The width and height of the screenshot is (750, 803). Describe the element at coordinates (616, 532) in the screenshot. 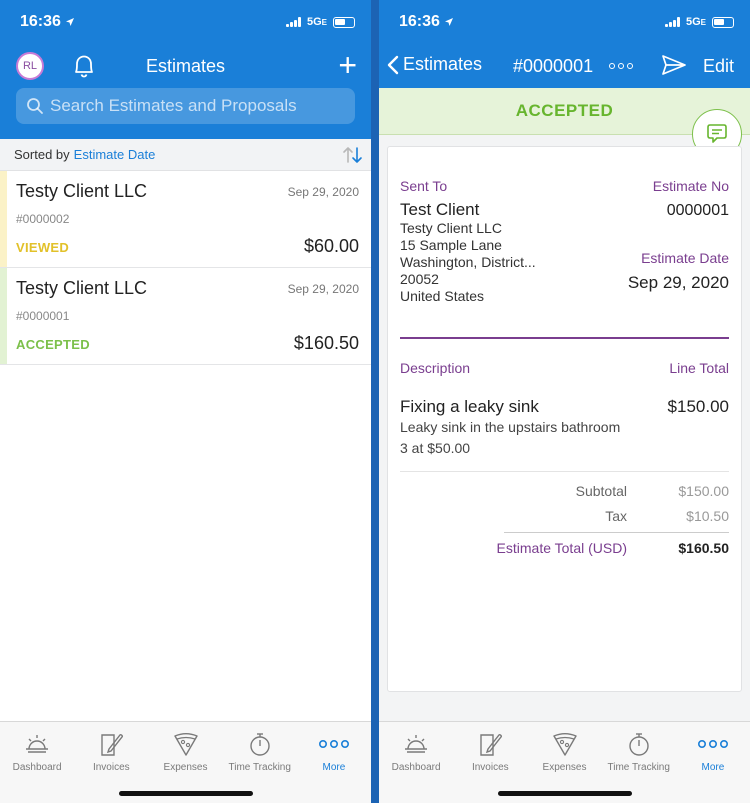

I see `total-divider` at that location.